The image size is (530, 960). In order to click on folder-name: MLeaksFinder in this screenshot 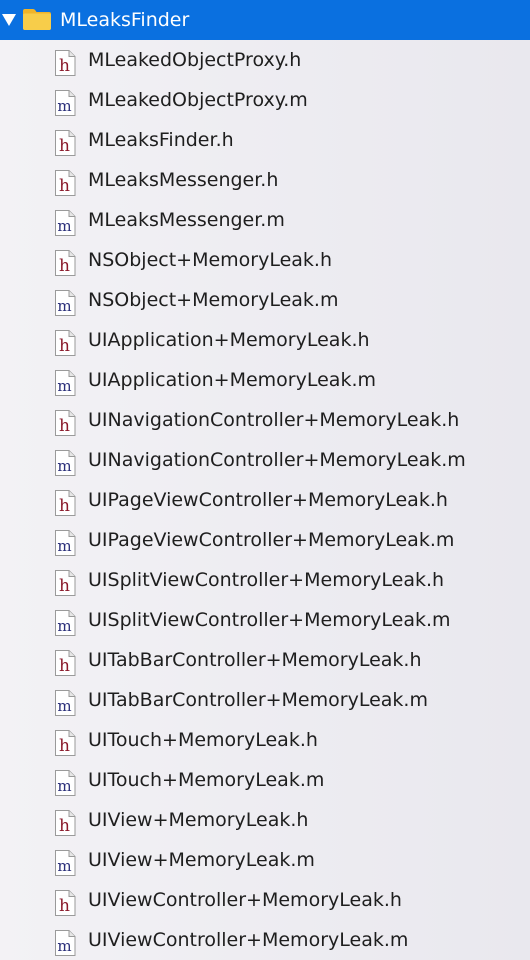, I will do `click(125, 20)`.